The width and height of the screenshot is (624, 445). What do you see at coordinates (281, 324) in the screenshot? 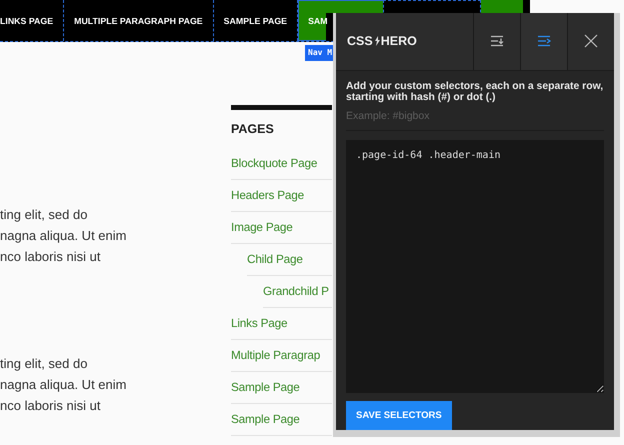
I see `page-link: Links Page` at bounding box center [281, 324].